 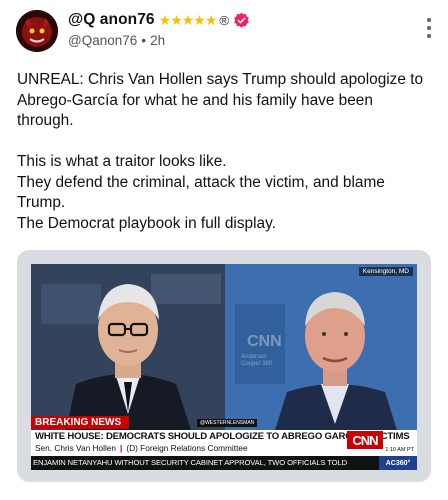 What do you see at coordinates (187, 448) in the screenshot?
I see `guest-role: (D) Foreign Relations Committee` at bounding box center [187, 448].